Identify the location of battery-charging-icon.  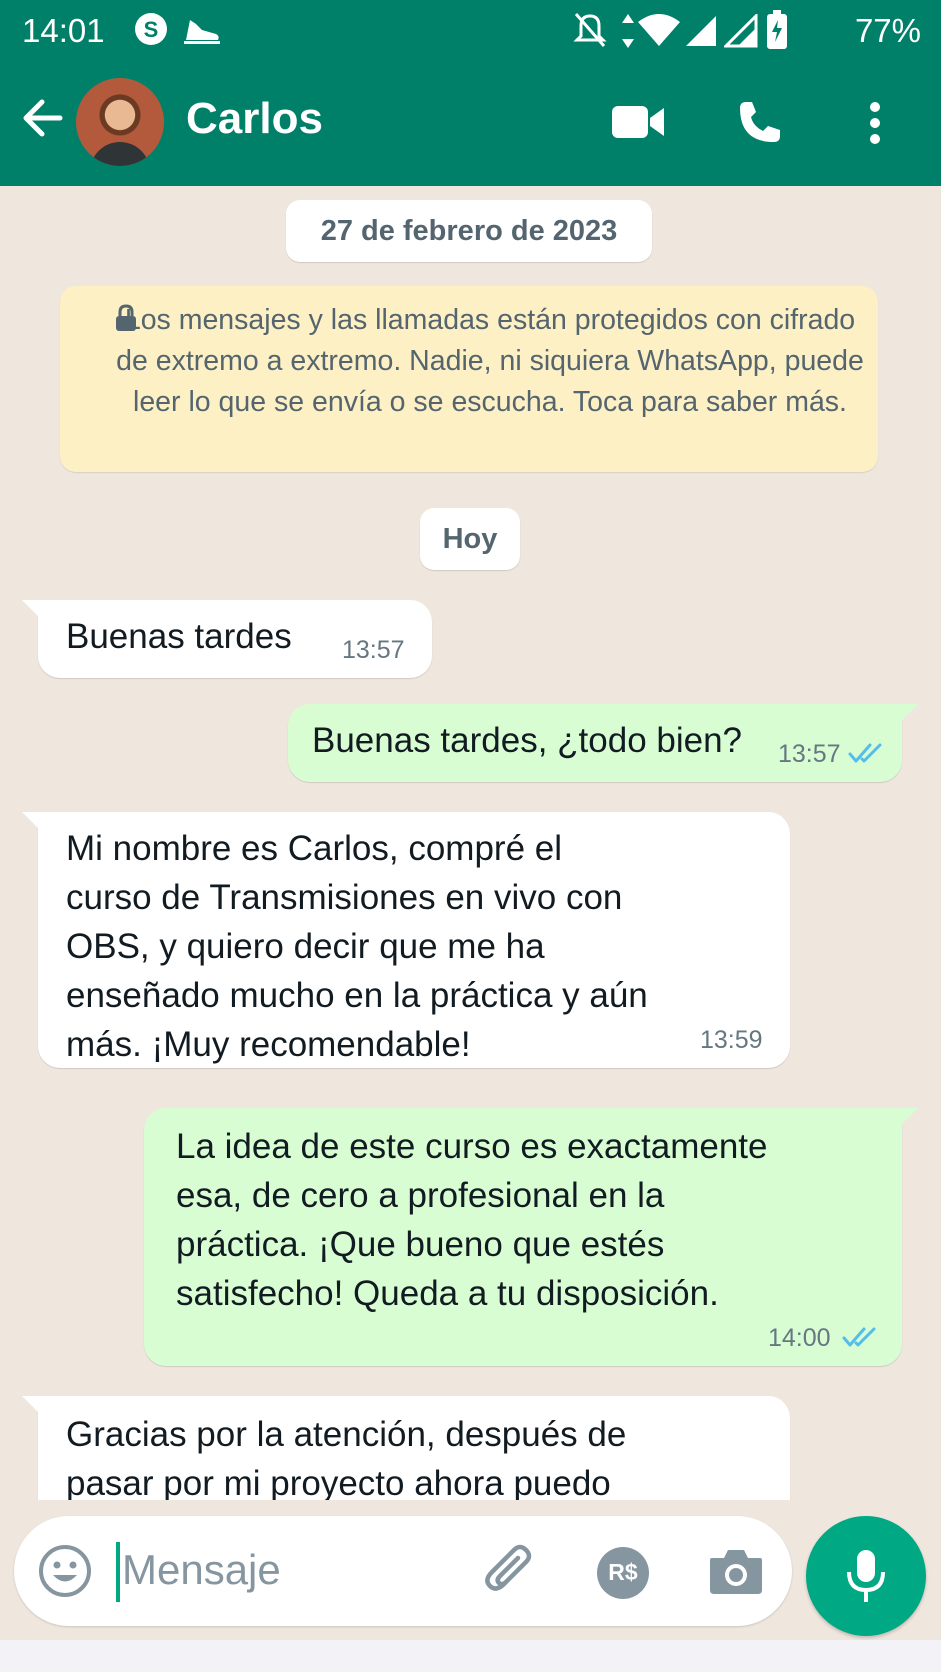
(777, 32).